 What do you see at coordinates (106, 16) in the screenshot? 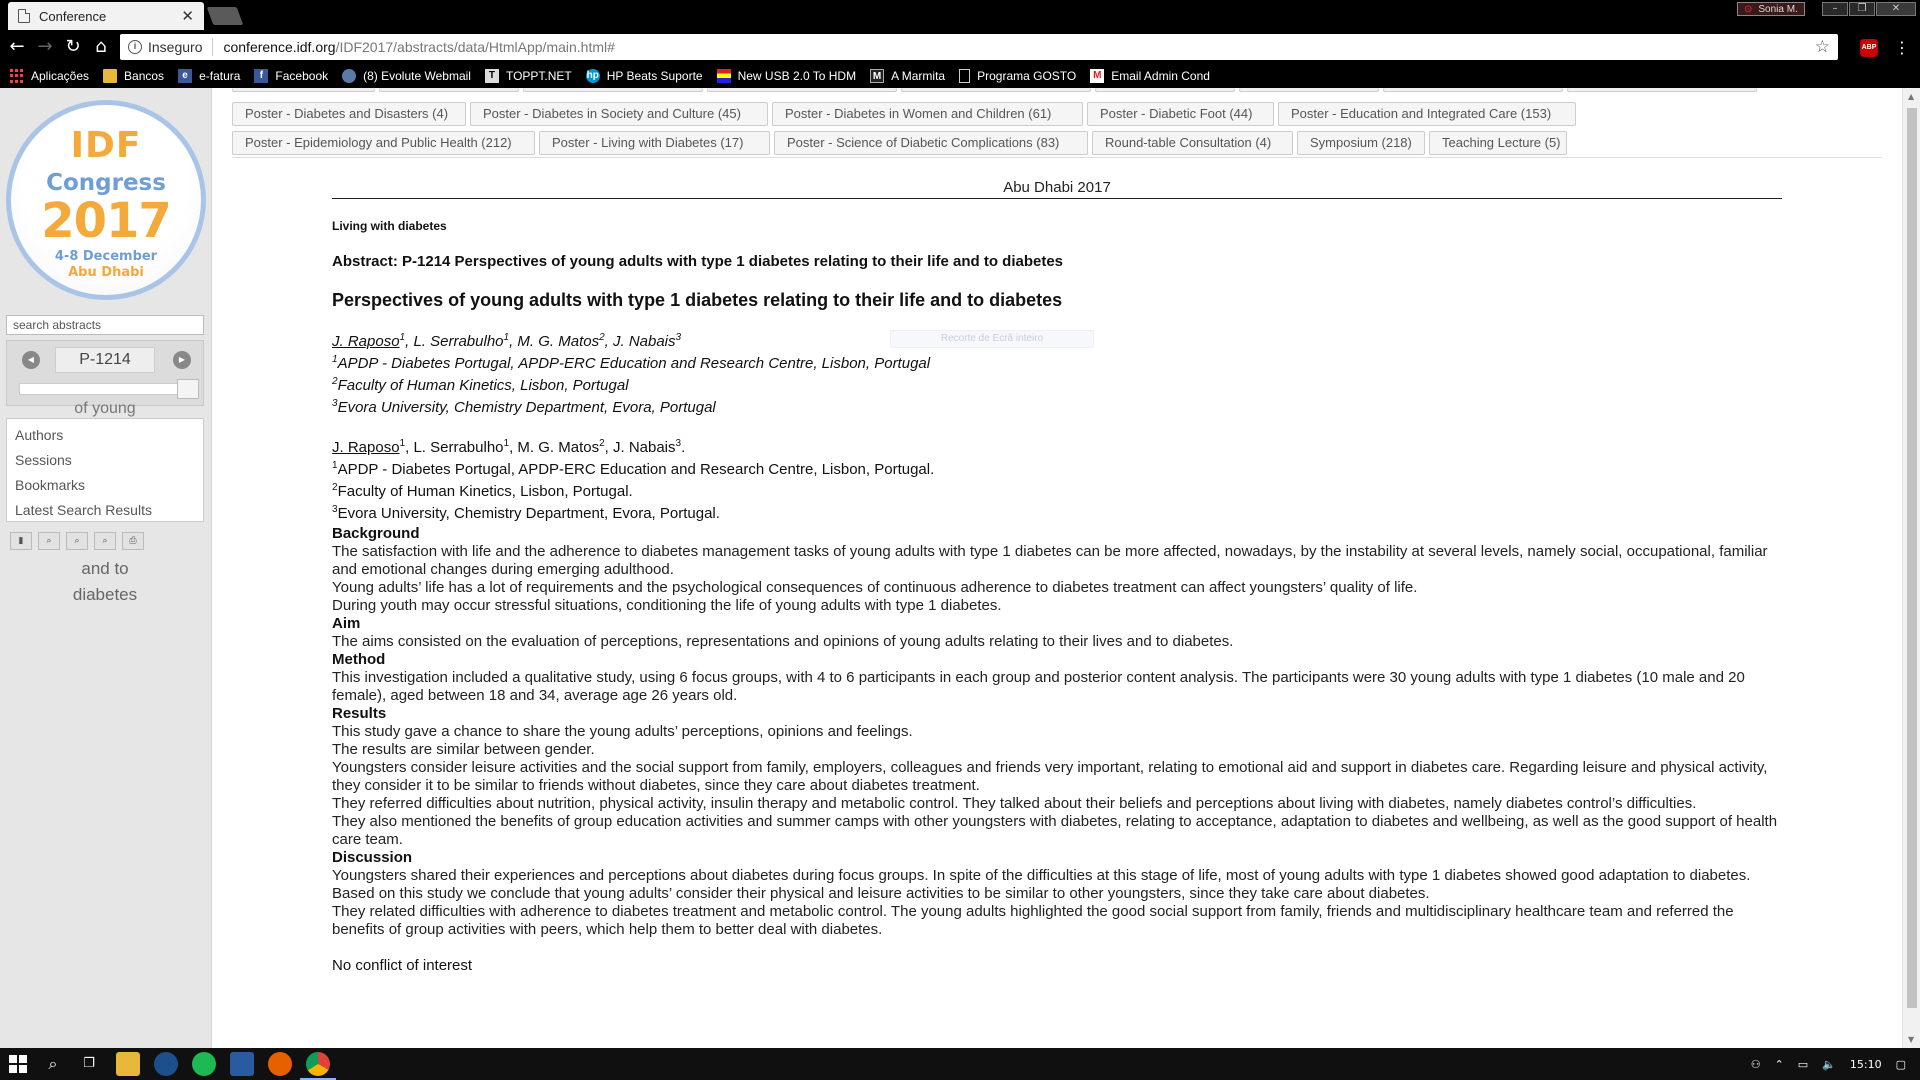
I see `browser-tab-conference: Conference ✕` at bounding box center [106, 16].